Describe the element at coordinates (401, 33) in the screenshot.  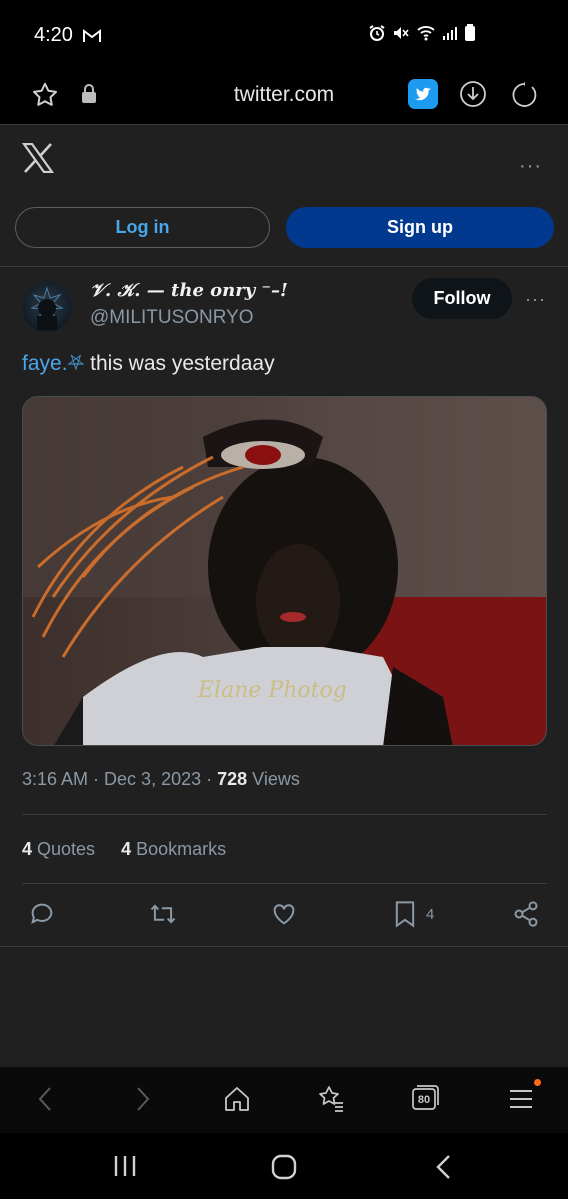
I see `mute-icon` at that location.